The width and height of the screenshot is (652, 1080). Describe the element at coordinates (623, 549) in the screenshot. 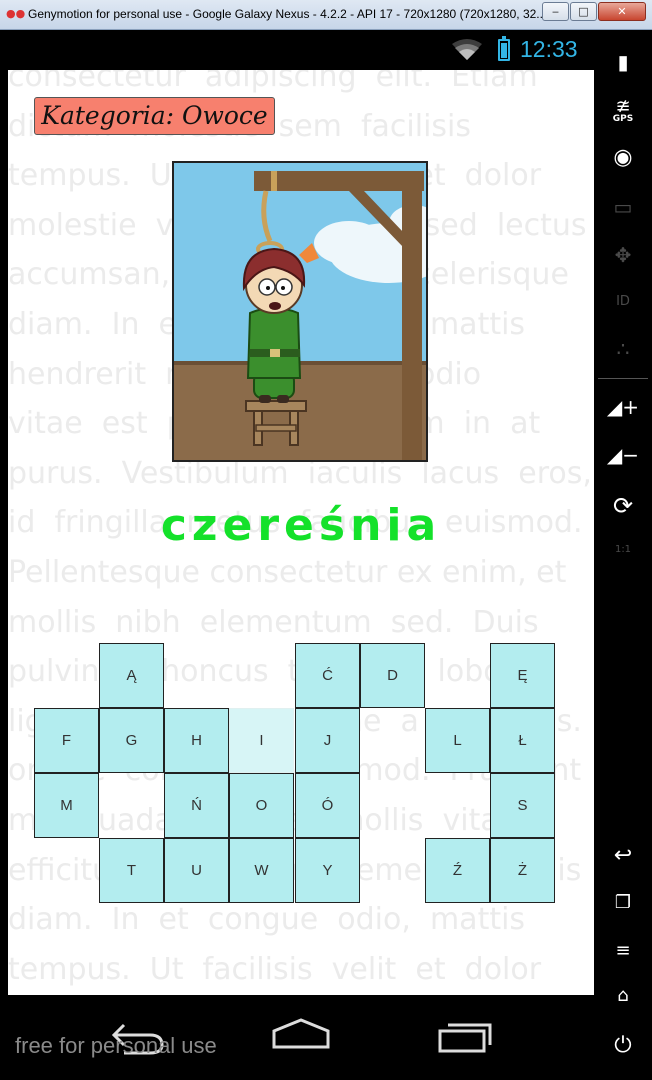

I see `pixel-perfect-icon: 1:1` at that location.